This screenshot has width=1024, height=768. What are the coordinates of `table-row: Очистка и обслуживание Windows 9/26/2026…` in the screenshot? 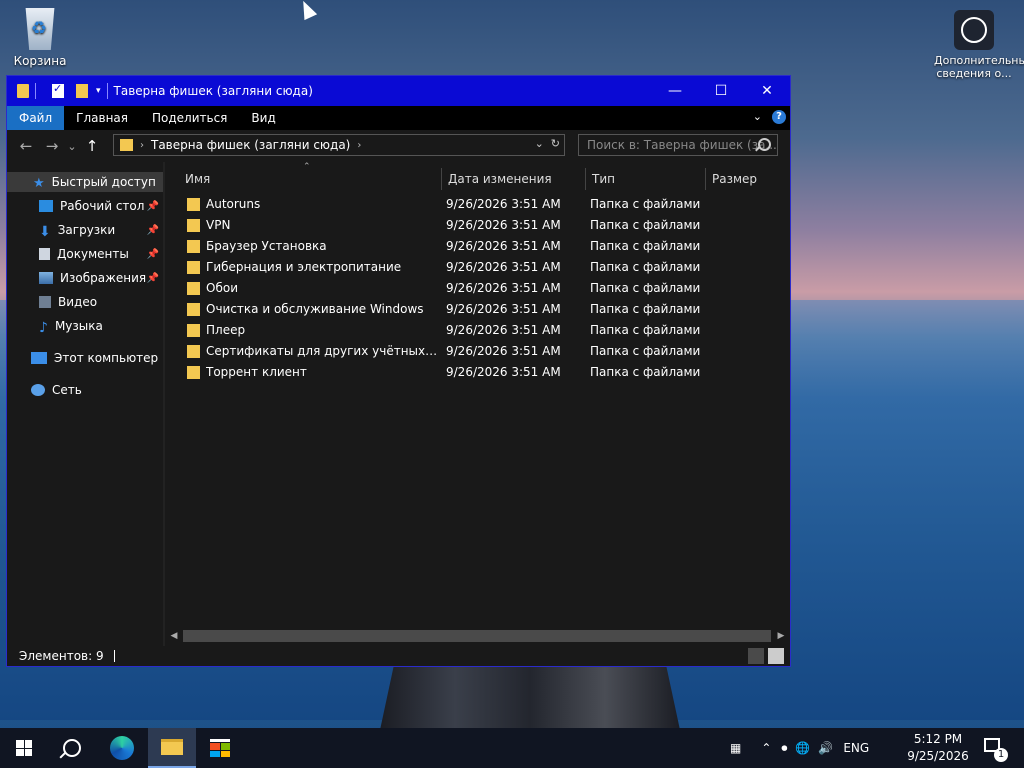 It's located at (477, 309).